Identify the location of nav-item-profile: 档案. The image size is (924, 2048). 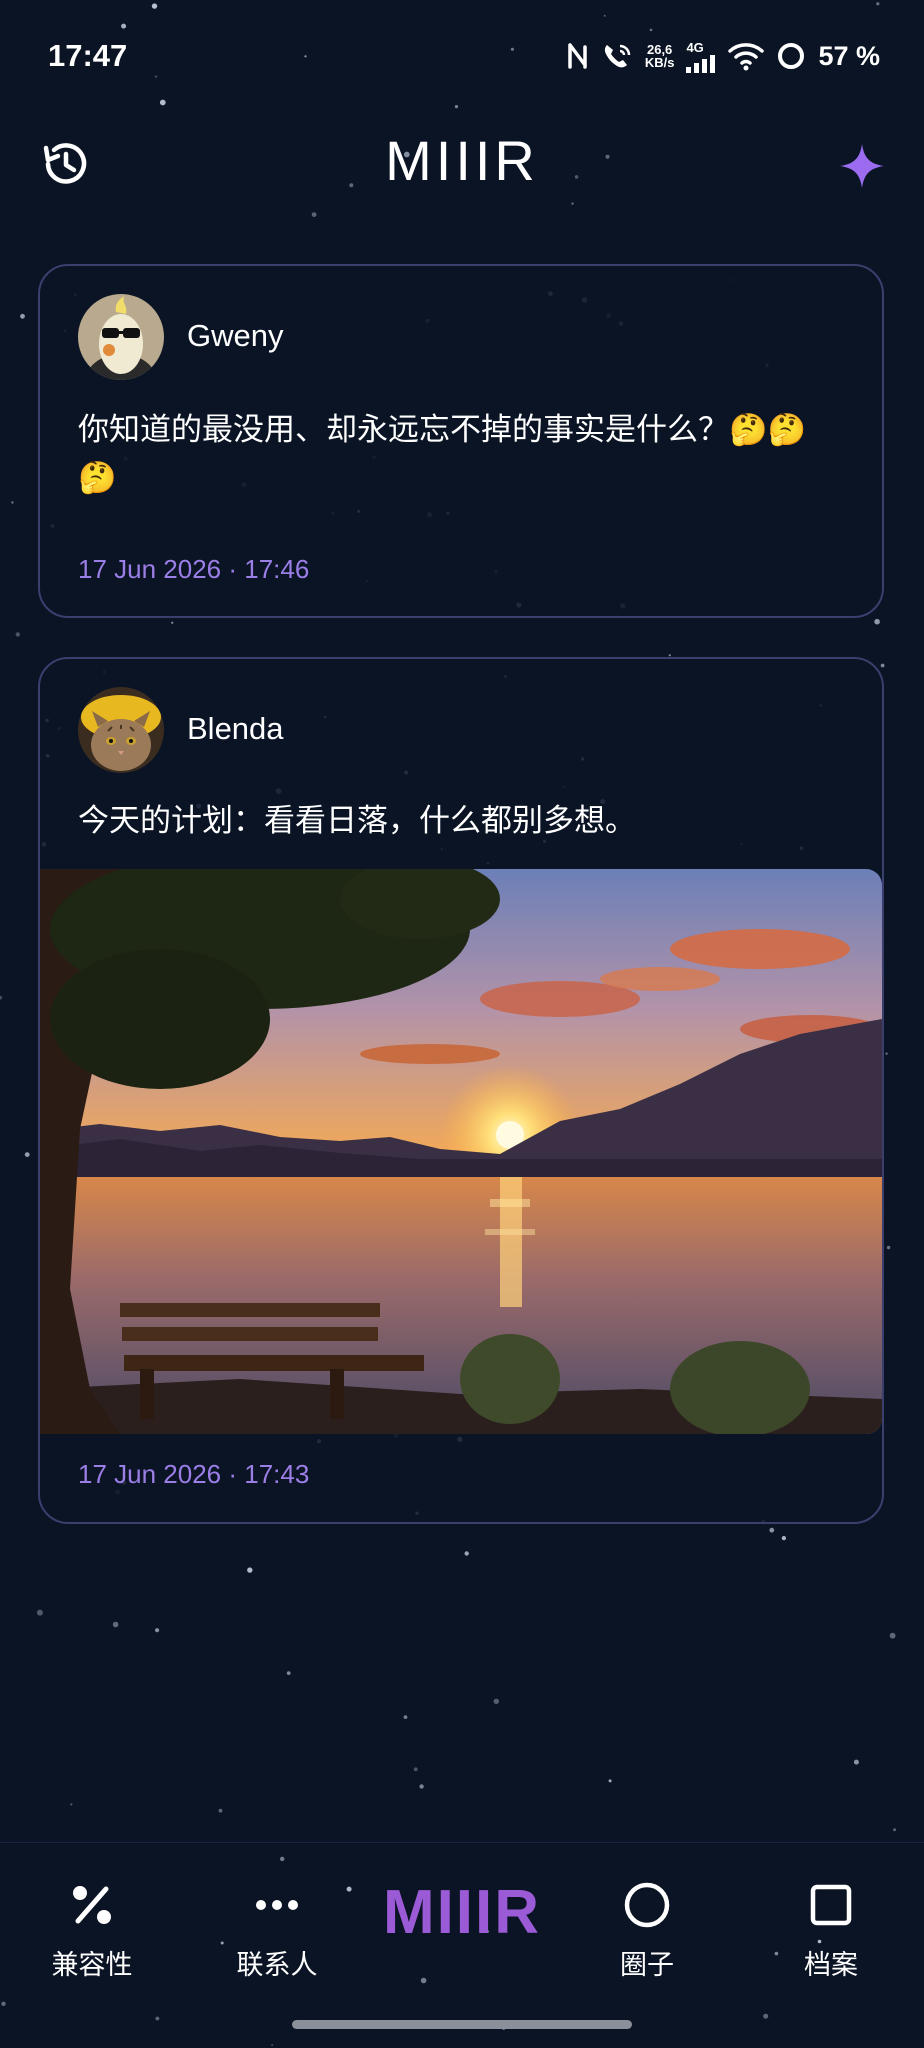
(831, 1930).